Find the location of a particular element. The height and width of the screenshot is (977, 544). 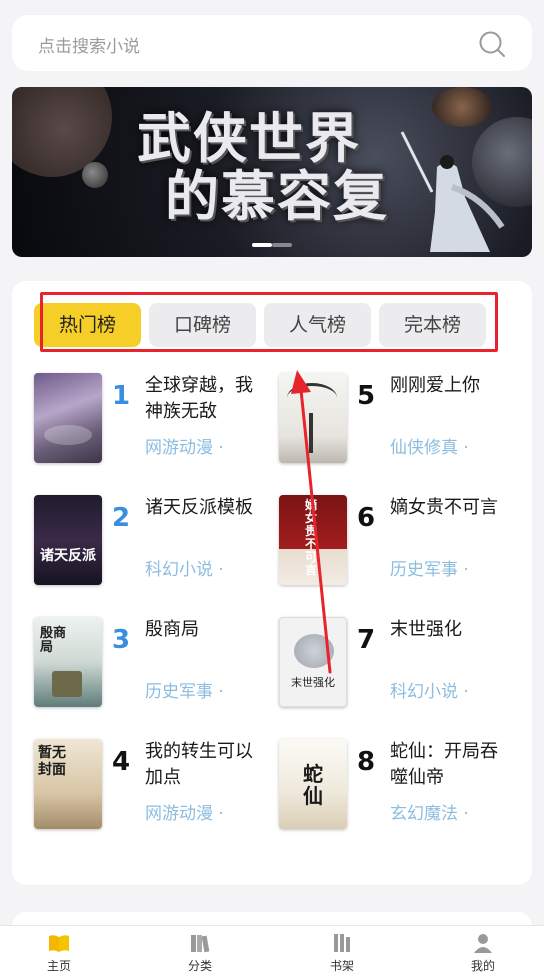

book-item-5: 5 刚刚爱上你 仙侠修真 · is located at coordinates (399, 423).